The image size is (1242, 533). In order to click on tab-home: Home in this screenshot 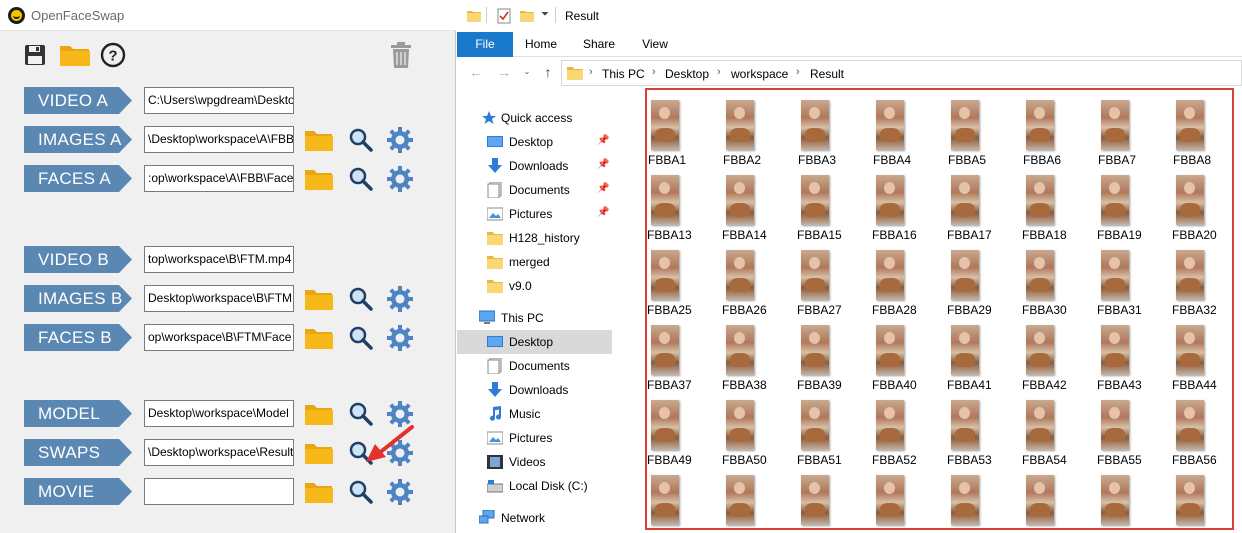, I will do `click(541, 44)`.